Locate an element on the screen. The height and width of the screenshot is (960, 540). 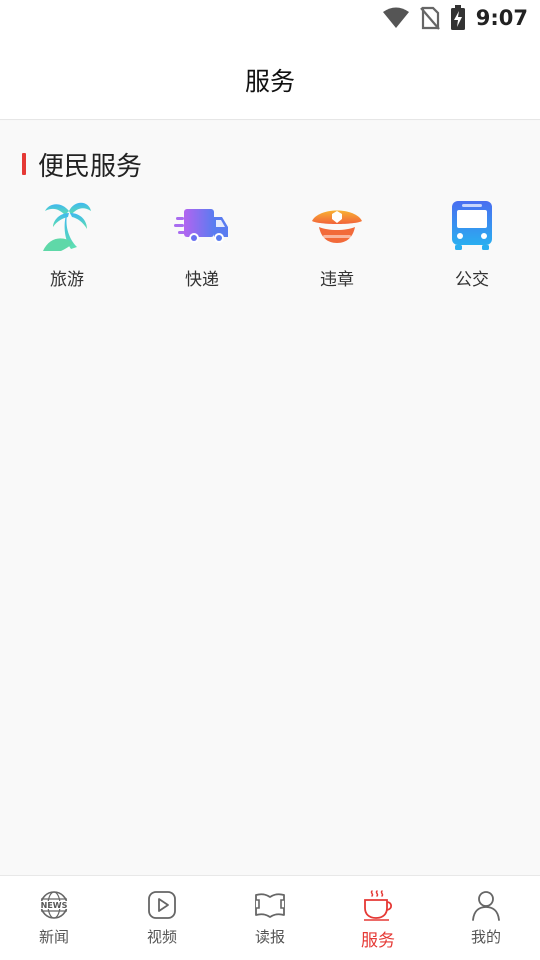
tab-label-video: 视频 is located at coordinates (161, 937).